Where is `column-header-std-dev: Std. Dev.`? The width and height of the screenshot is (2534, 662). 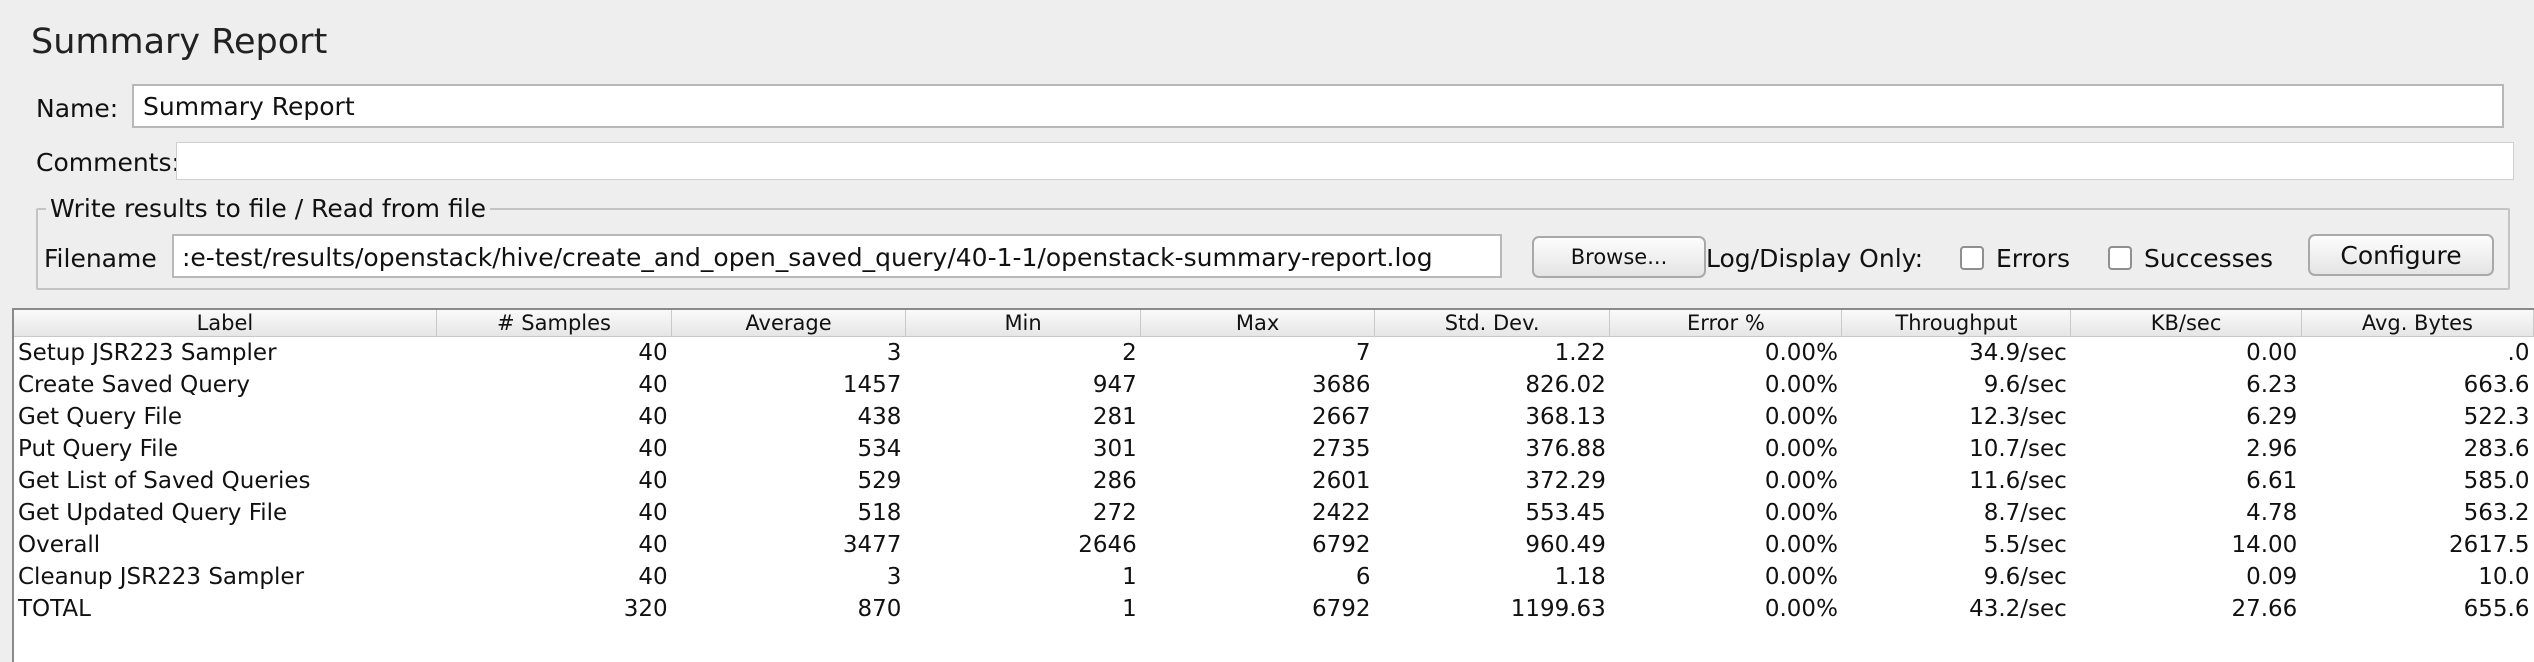 column-header-std-dev: Std. Dev. is located at coordinates (1492, 323).